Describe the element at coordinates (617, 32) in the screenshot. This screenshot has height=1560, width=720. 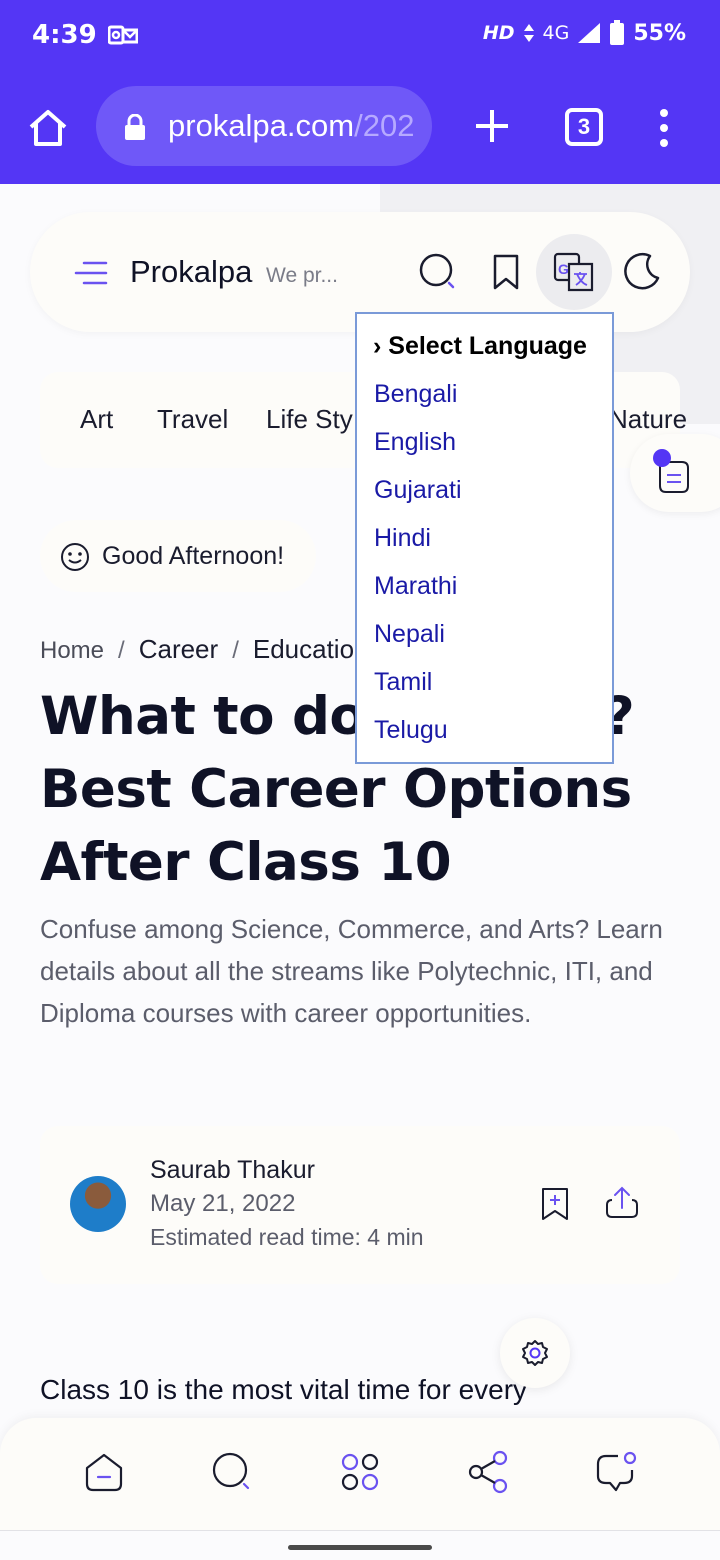
I see `battery-icon` at that location.